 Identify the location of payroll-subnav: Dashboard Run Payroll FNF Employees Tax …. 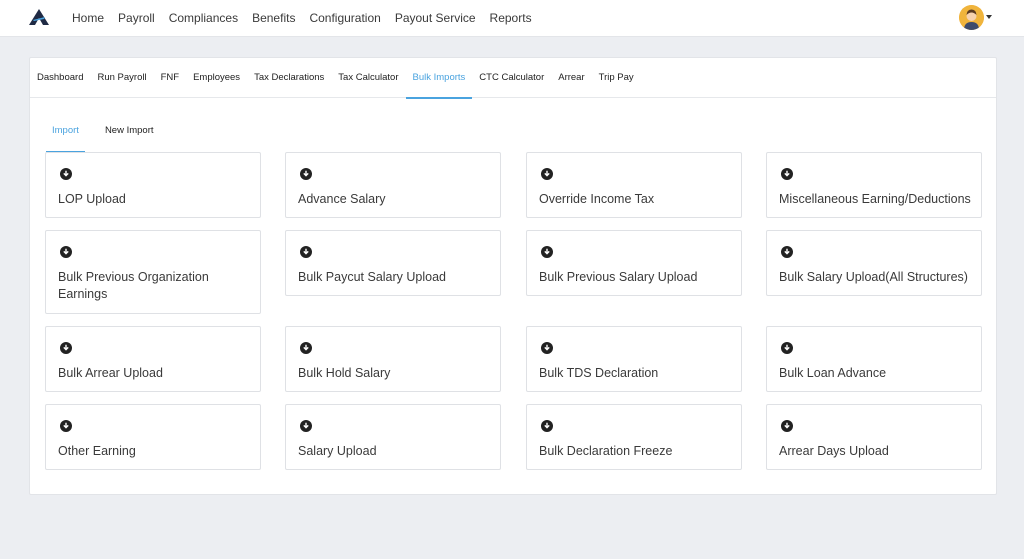
(513, 78).